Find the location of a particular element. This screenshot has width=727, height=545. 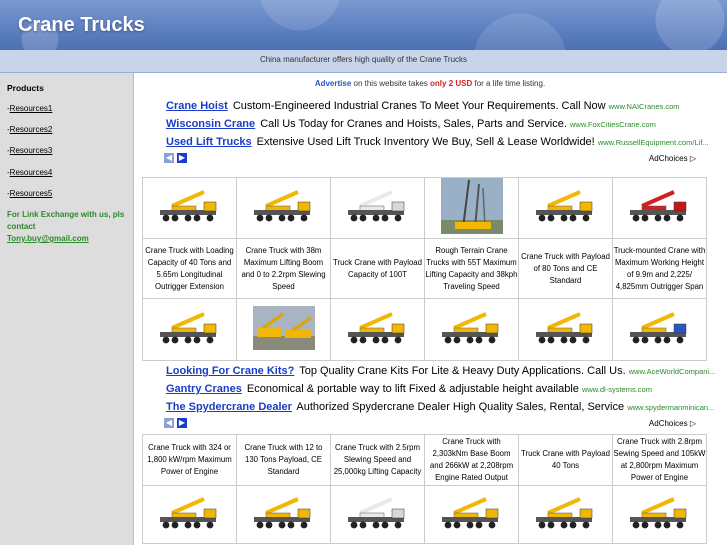

sidebar-link-resources2: -Resources2 is located at coordinates (29, 129).